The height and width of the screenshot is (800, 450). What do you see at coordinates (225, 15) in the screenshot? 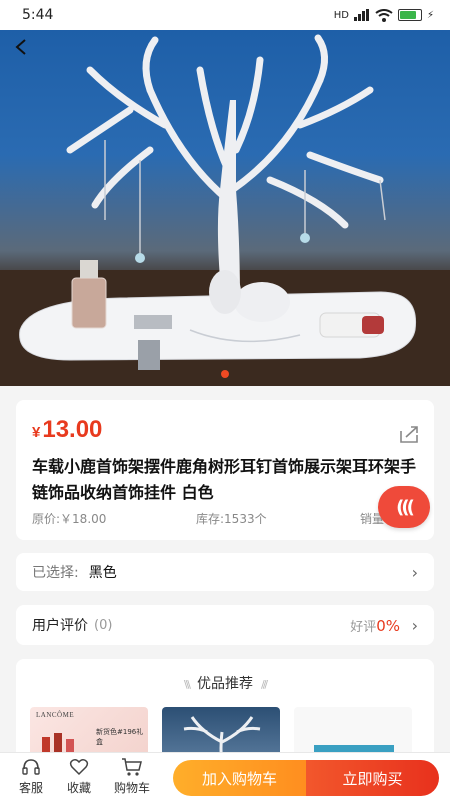
I see `status-bar: 5:44 HD ⚡` at bounding box center [225, 15].